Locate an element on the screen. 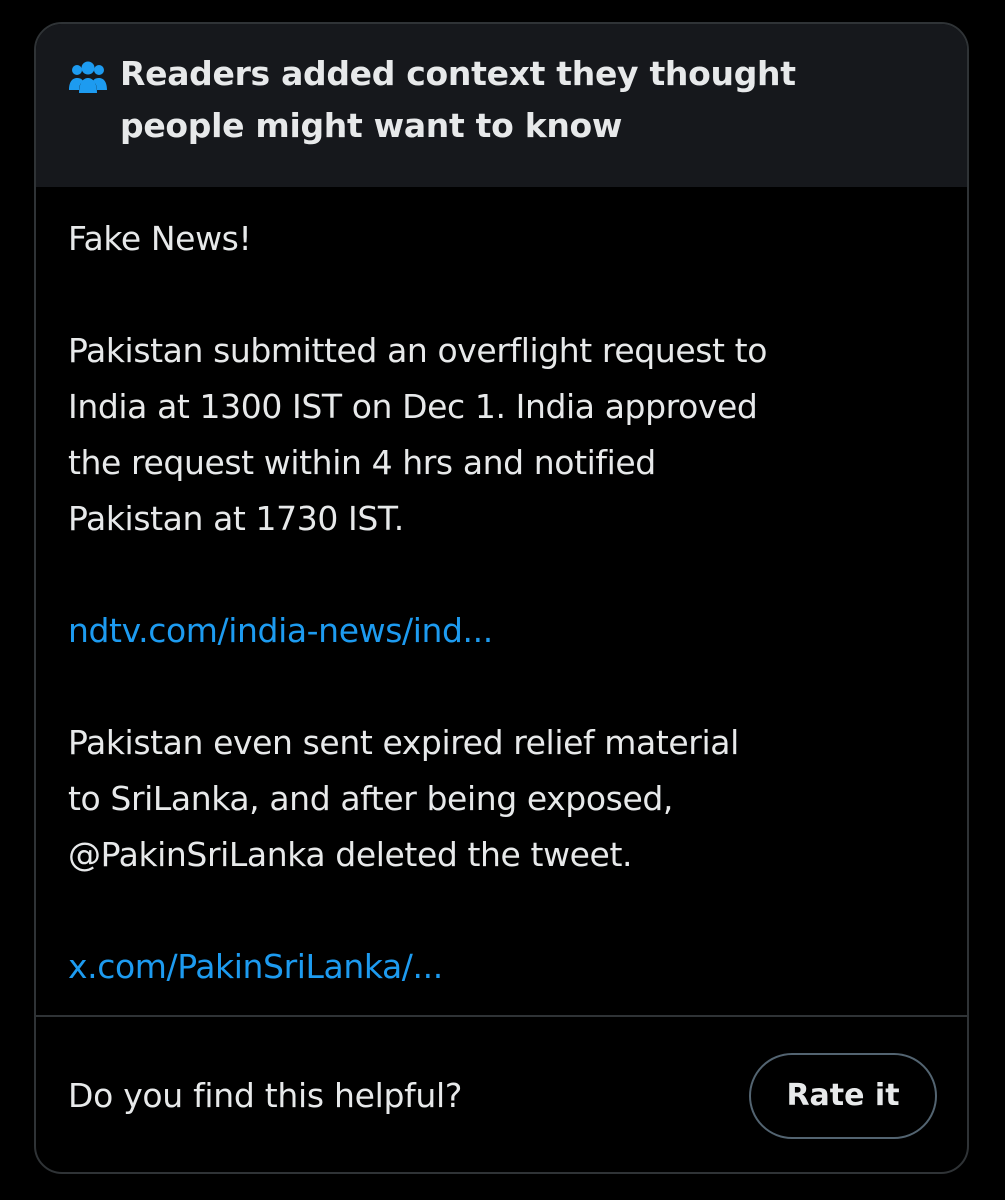  note-text-line: Fake News! is located at coordinates (160, 238).